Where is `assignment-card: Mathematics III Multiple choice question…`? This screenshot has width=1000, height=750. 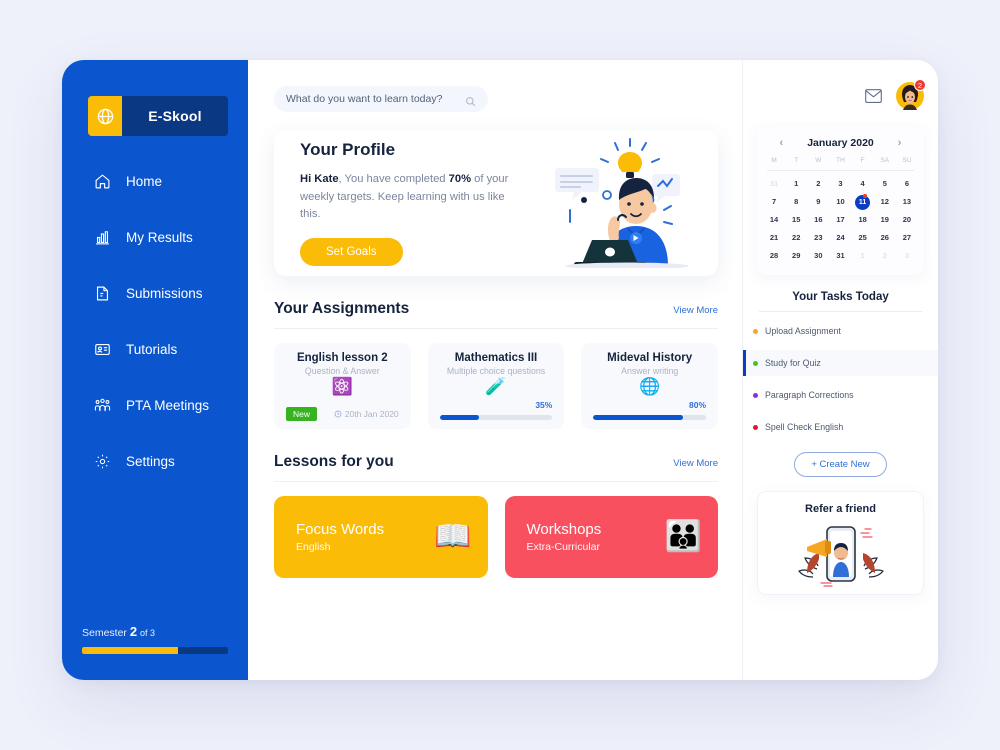
assignment-card: Mathematics III Multiple choice question… is located at coordinates (496, 386).